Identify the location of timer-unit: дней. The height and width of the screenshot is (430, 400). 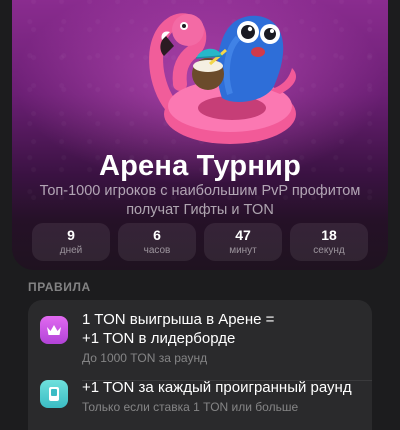
(71, 250).